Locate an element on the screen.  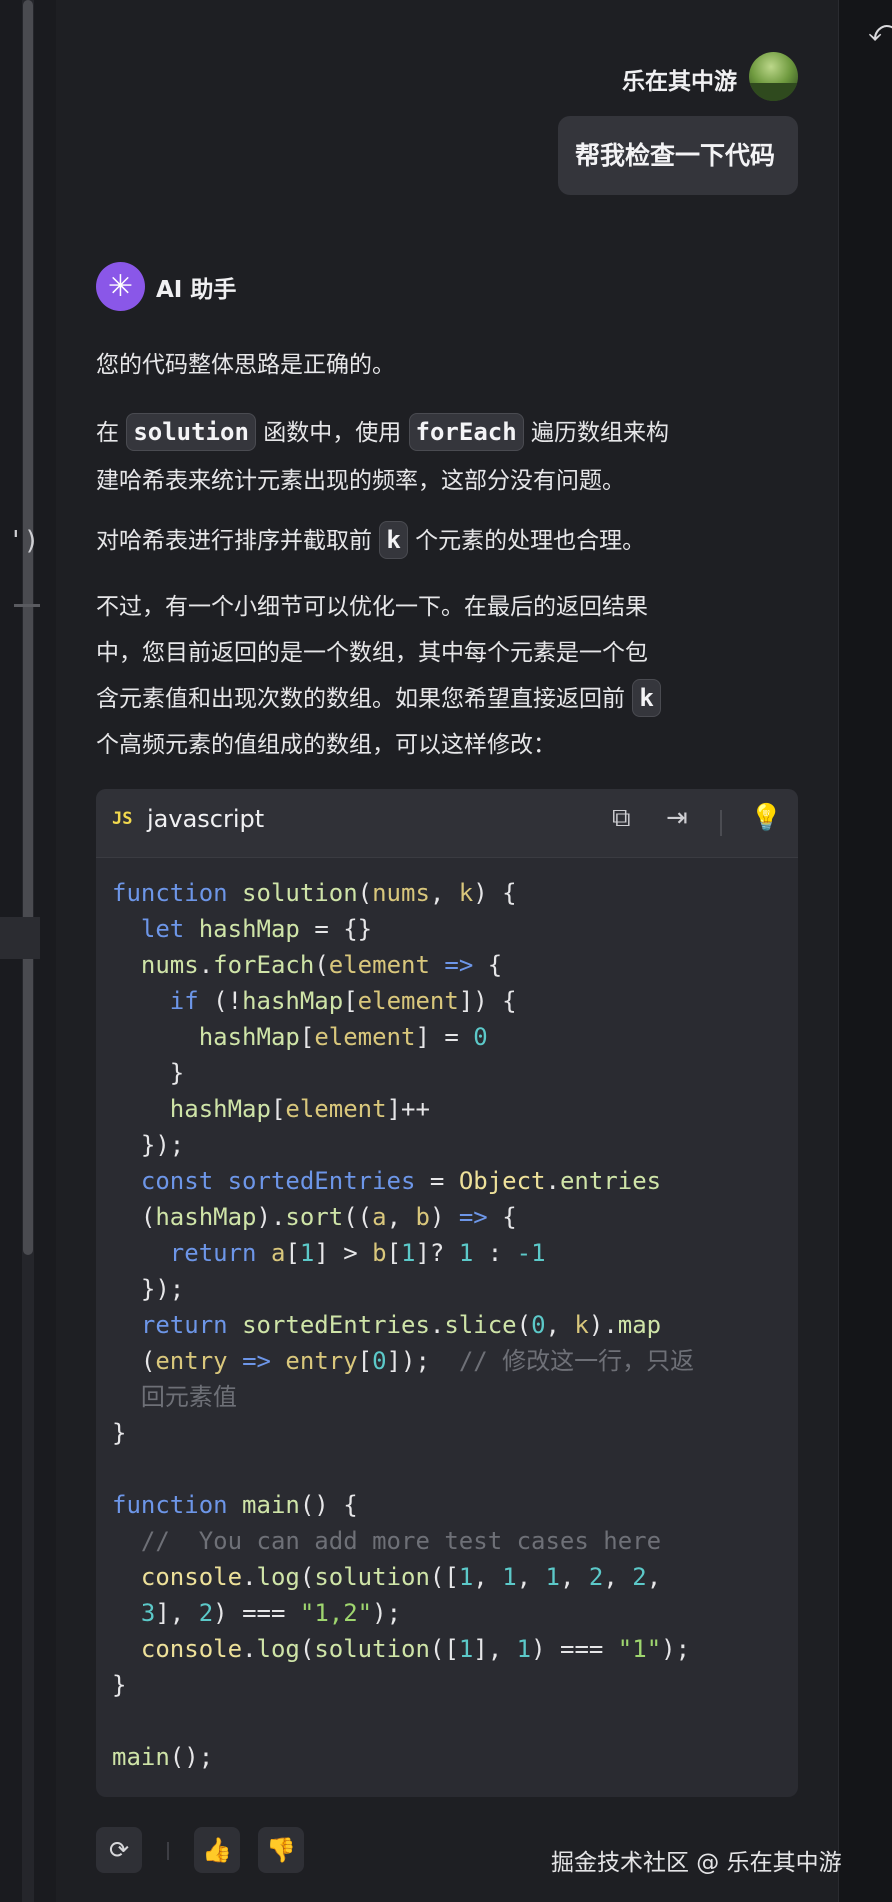
code-block-header: JS javascript ⧉ ⇥ 💡 is located at coordinates (447, 823).